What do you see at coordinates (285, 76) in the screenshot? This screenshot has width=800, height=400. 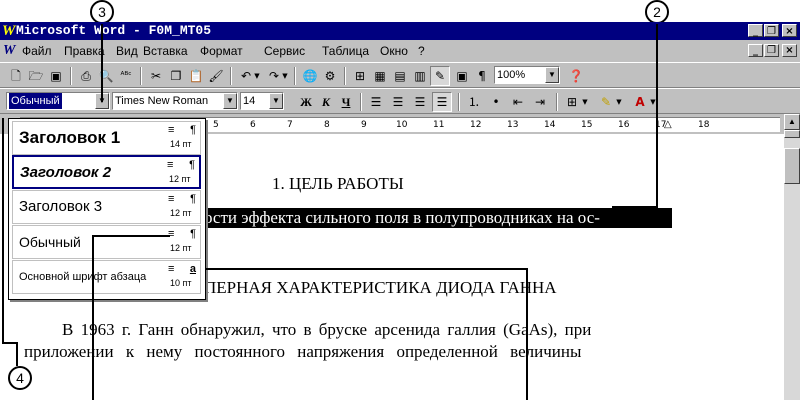 I see `redo-dropdown-icon: ▼` at bounding box center [285, 76].